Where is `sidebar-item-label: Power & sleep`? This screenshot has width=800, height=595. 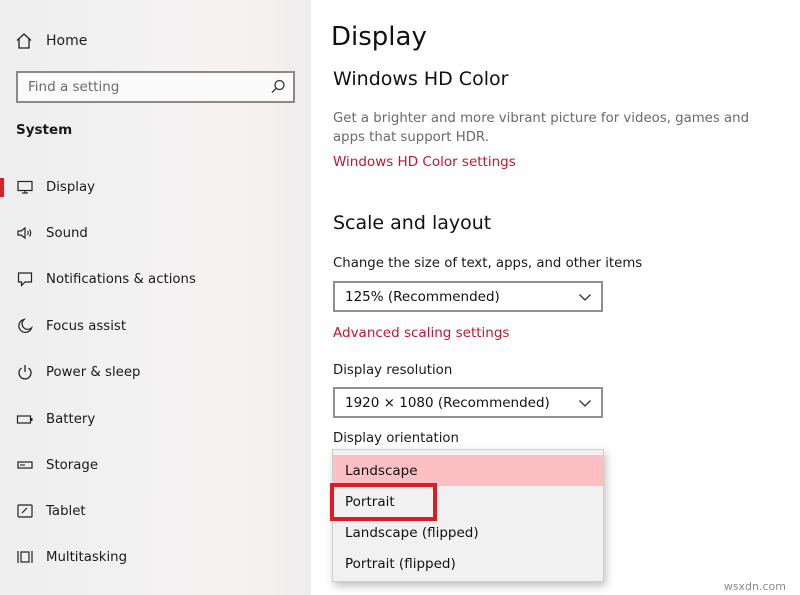
sidebar-item-label: Power & sleep is located at coordinates (93, 372).